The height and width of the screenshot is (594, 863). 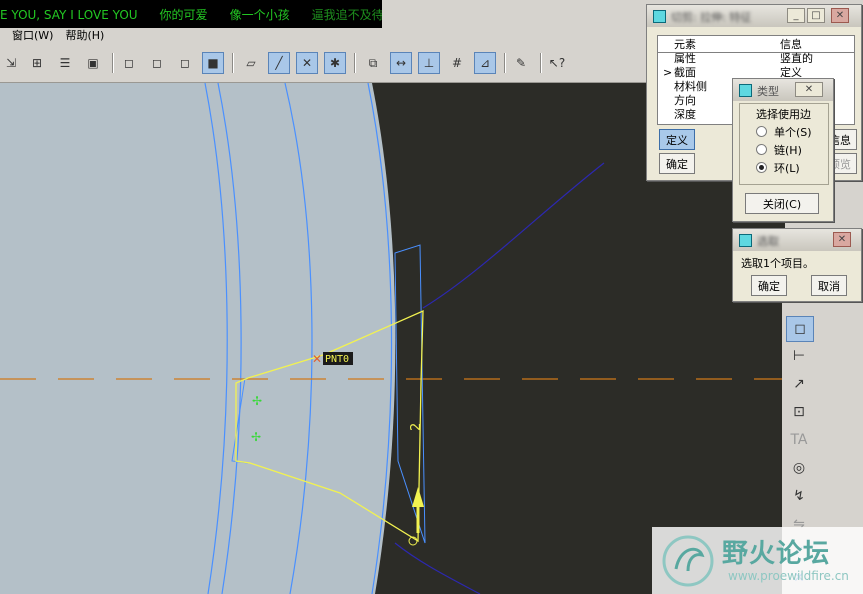 I want to click on no-hidden-icon: ◻, so click(x=185, y=63).